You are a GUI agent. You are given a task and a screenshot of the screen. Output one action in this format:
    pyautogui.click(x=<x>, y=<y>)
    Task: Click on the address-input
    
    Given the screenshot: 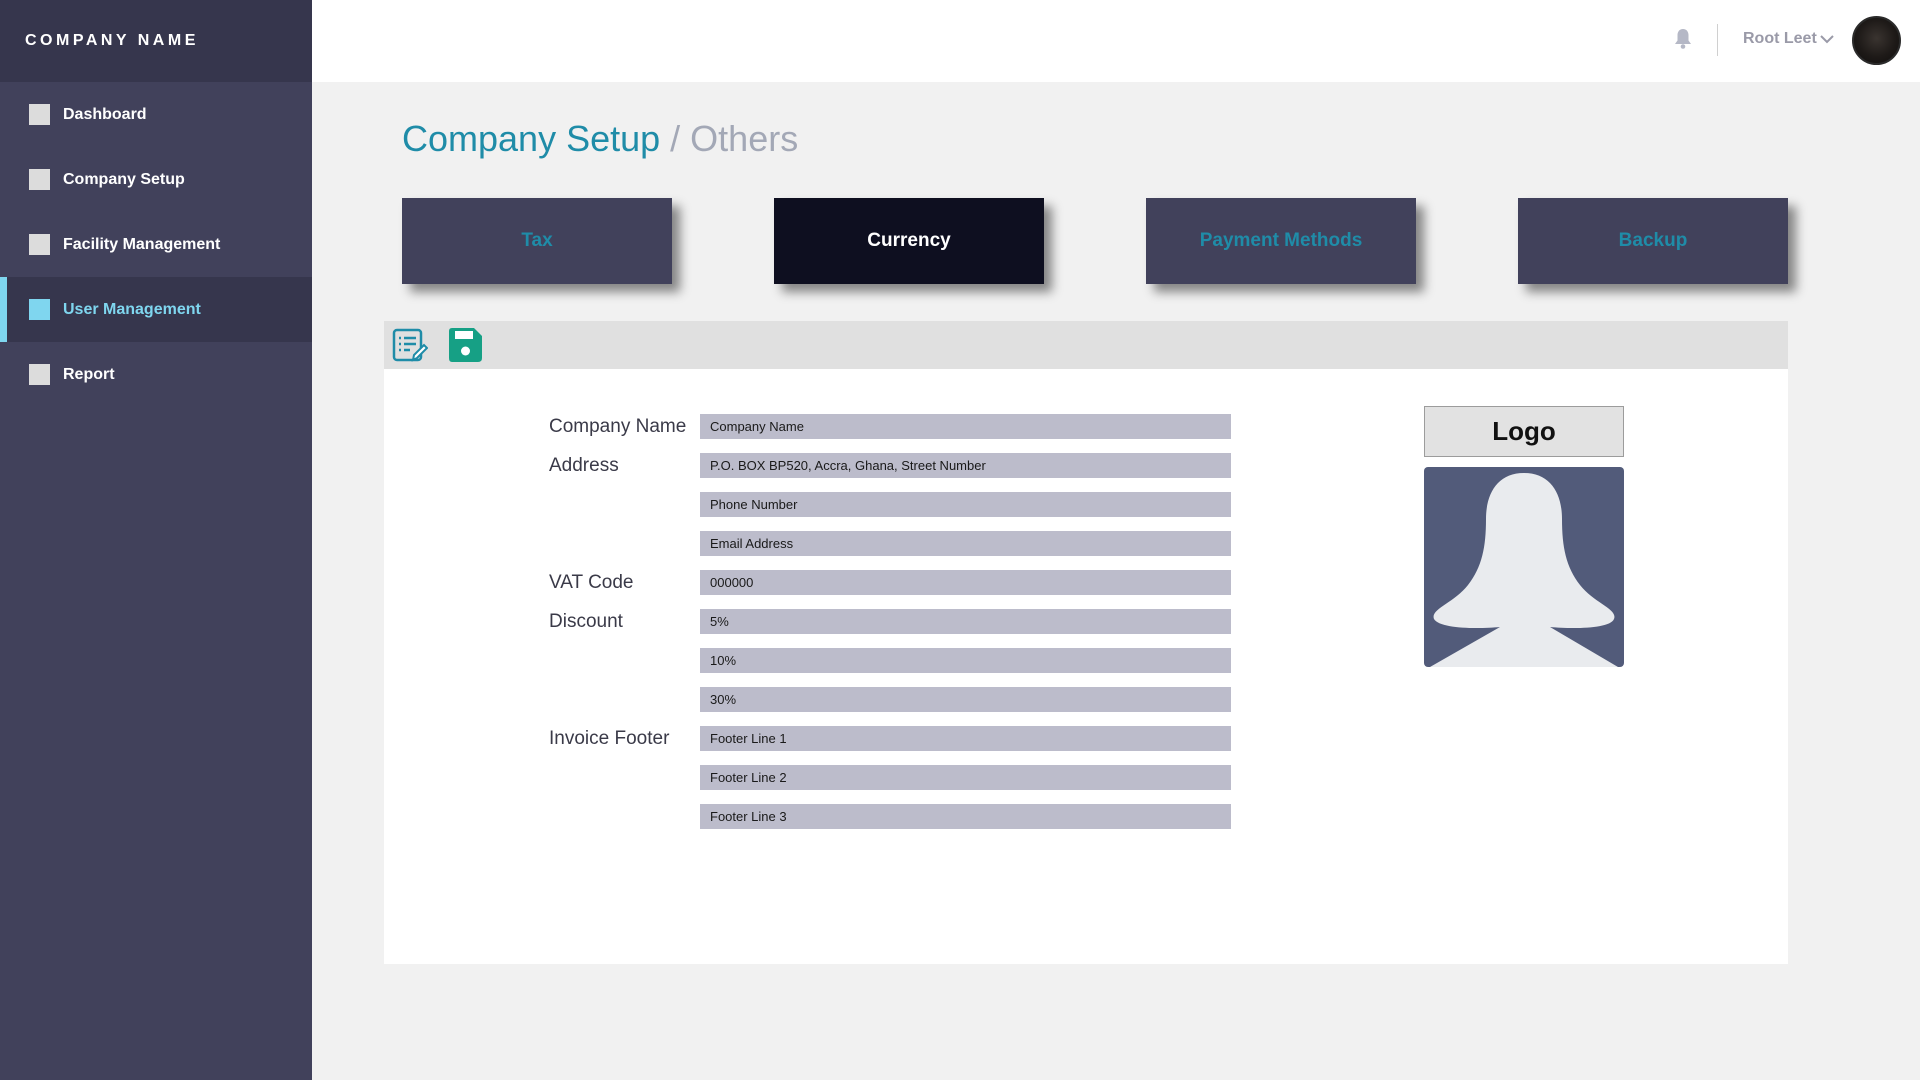 What is the action you would take?
    pyautogui.click(x=965, y=465)
    